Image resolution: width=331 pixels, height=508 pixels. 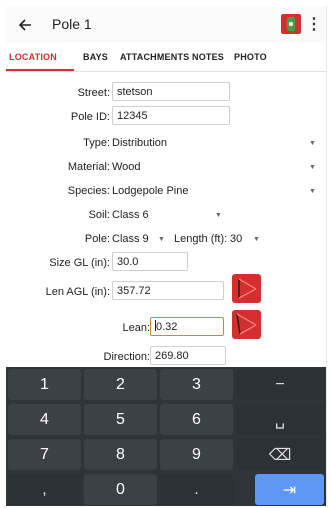 What do you see at coordinates (25, 25) in the screenshot?
I see `arrow-back-icon` at bounding box center [25, 25].